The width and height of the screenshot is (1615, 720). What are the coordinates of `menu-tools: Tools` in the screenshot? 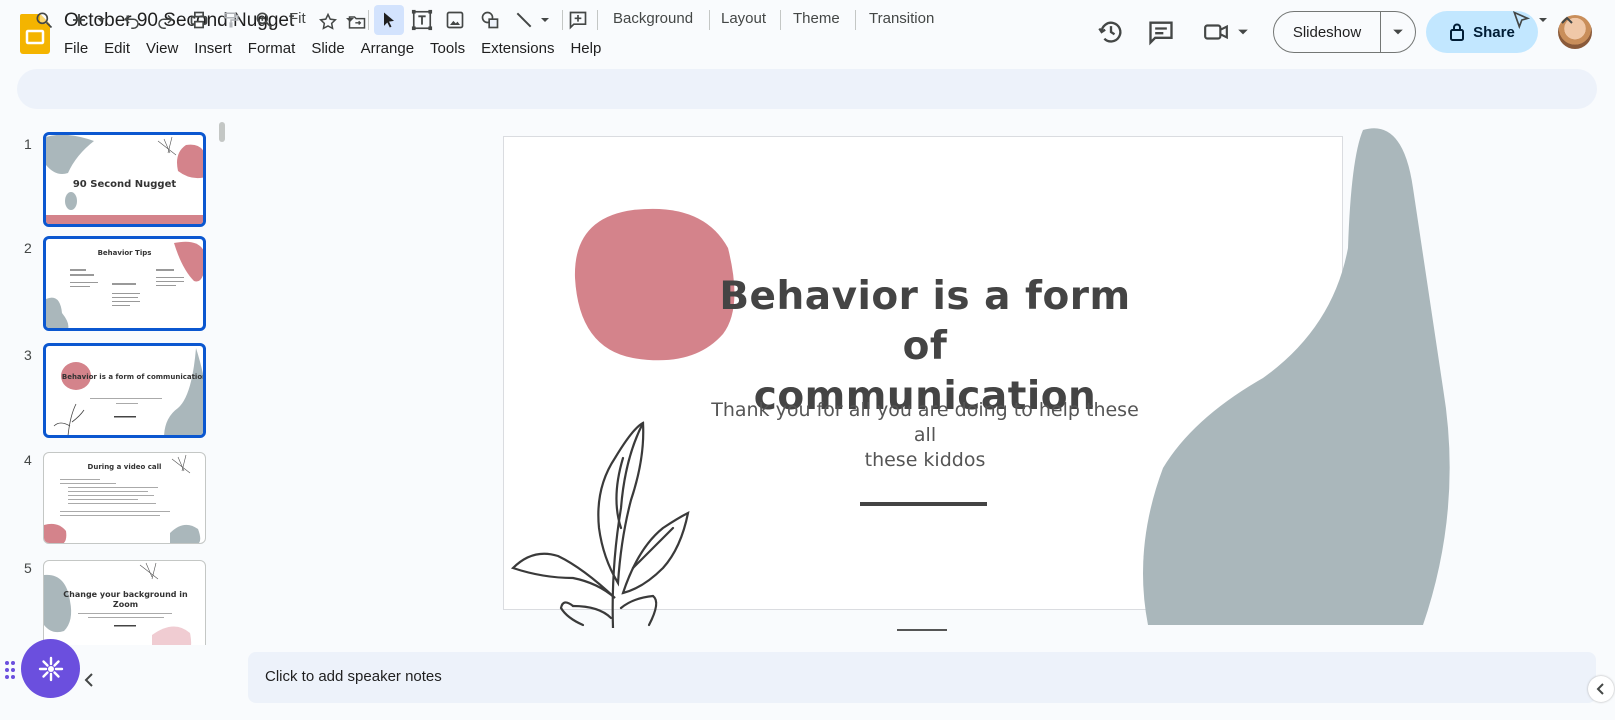 It's located at (451, 48).